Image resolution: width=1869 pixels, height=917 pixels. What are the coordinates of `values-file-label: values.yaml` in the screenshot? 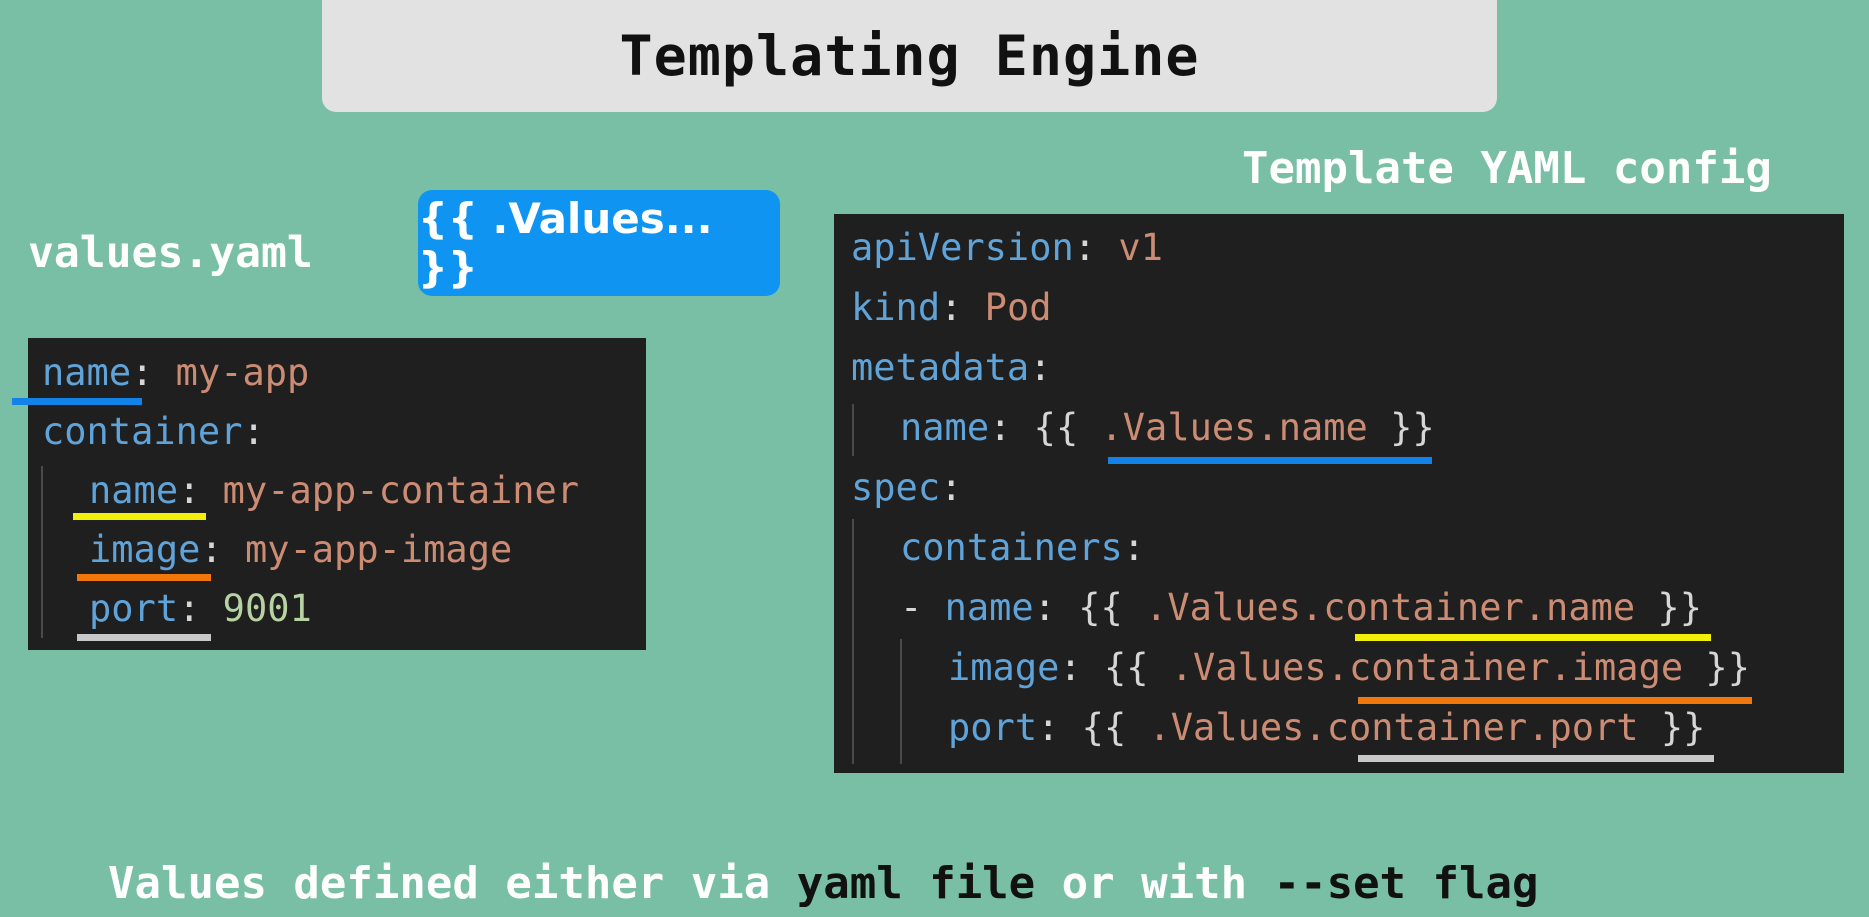 It's located at (170, 253).